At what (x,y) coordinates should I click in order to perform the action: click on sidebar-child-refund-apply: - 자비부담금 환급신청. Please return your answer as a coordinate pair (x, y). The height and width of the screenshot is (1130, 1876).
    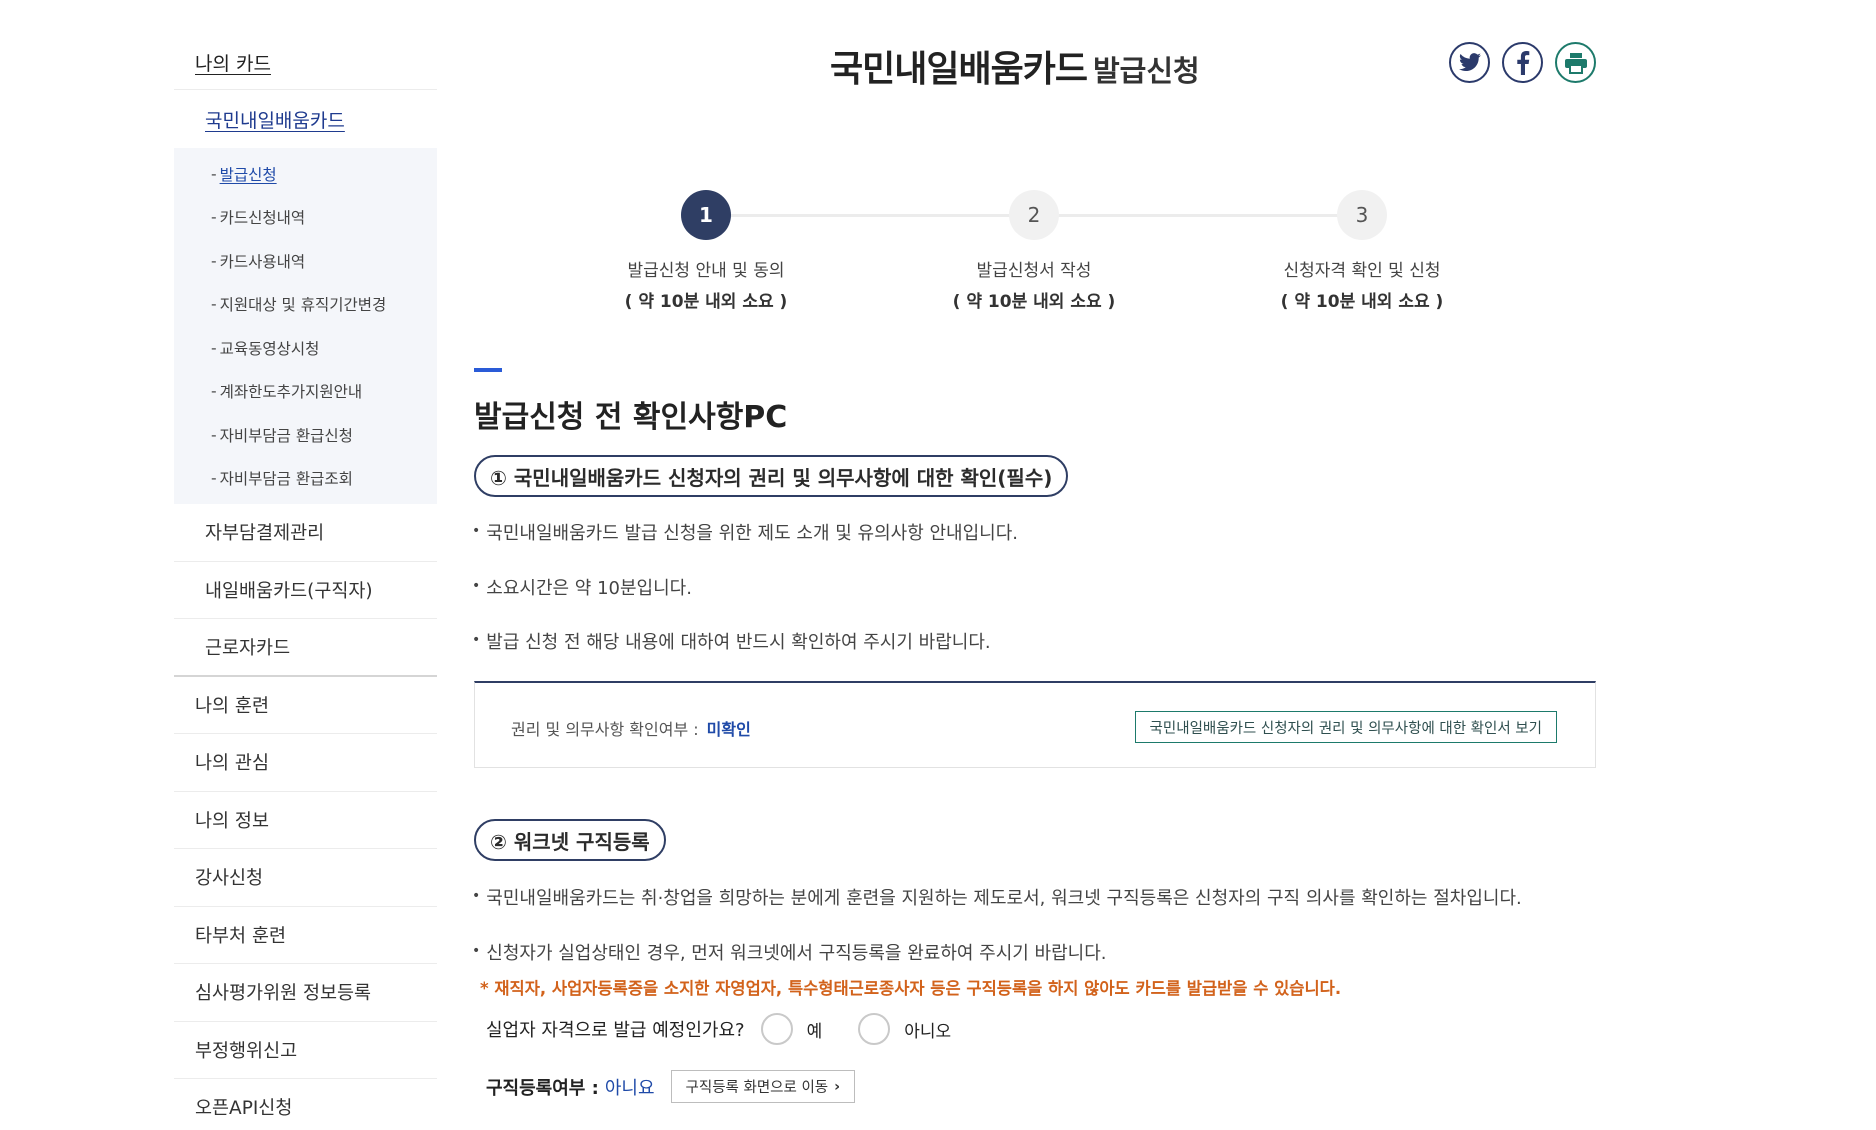
    Looking at the image, I should click on (305, 435).